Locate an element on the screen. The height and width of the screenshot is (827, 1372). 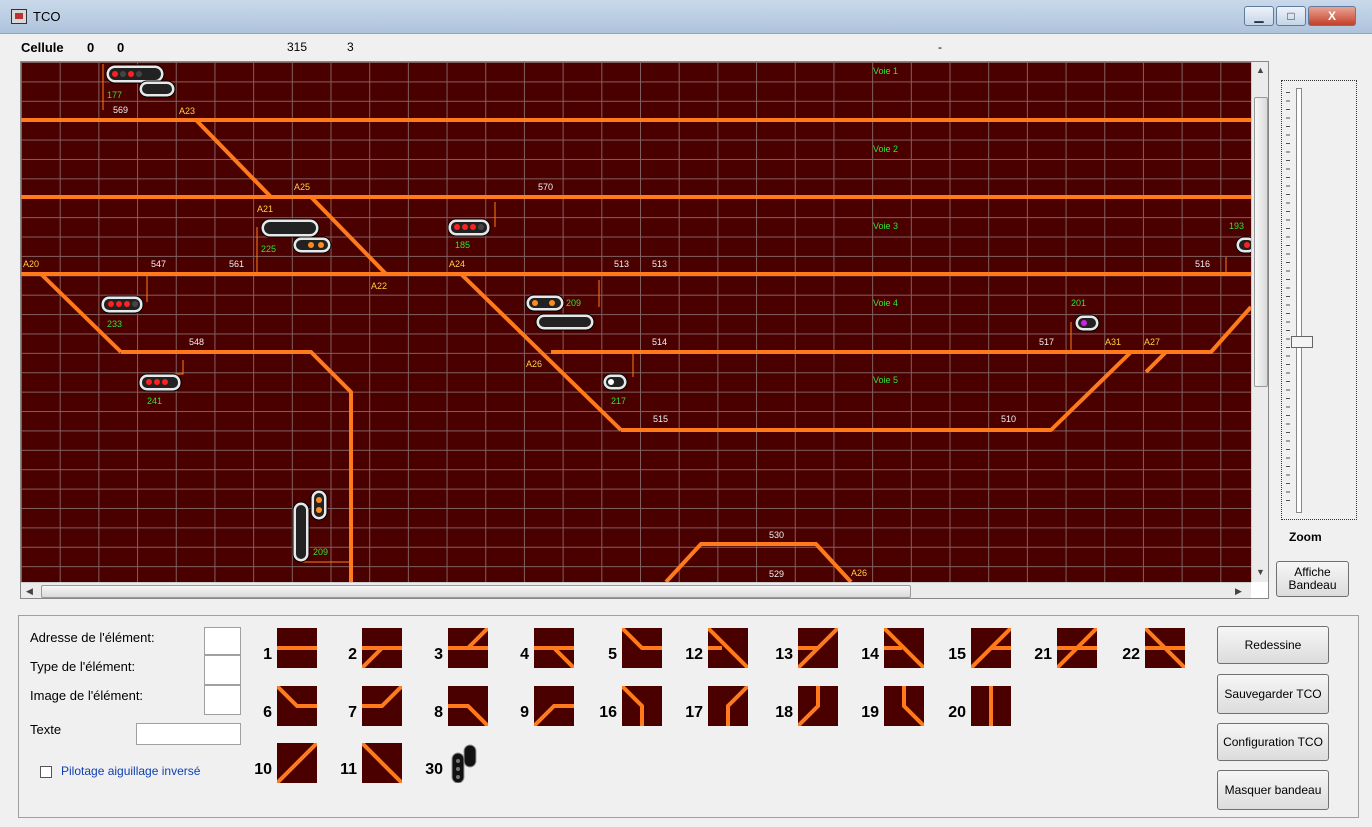
palette-number: 8 is located at coordinates (438, 712).